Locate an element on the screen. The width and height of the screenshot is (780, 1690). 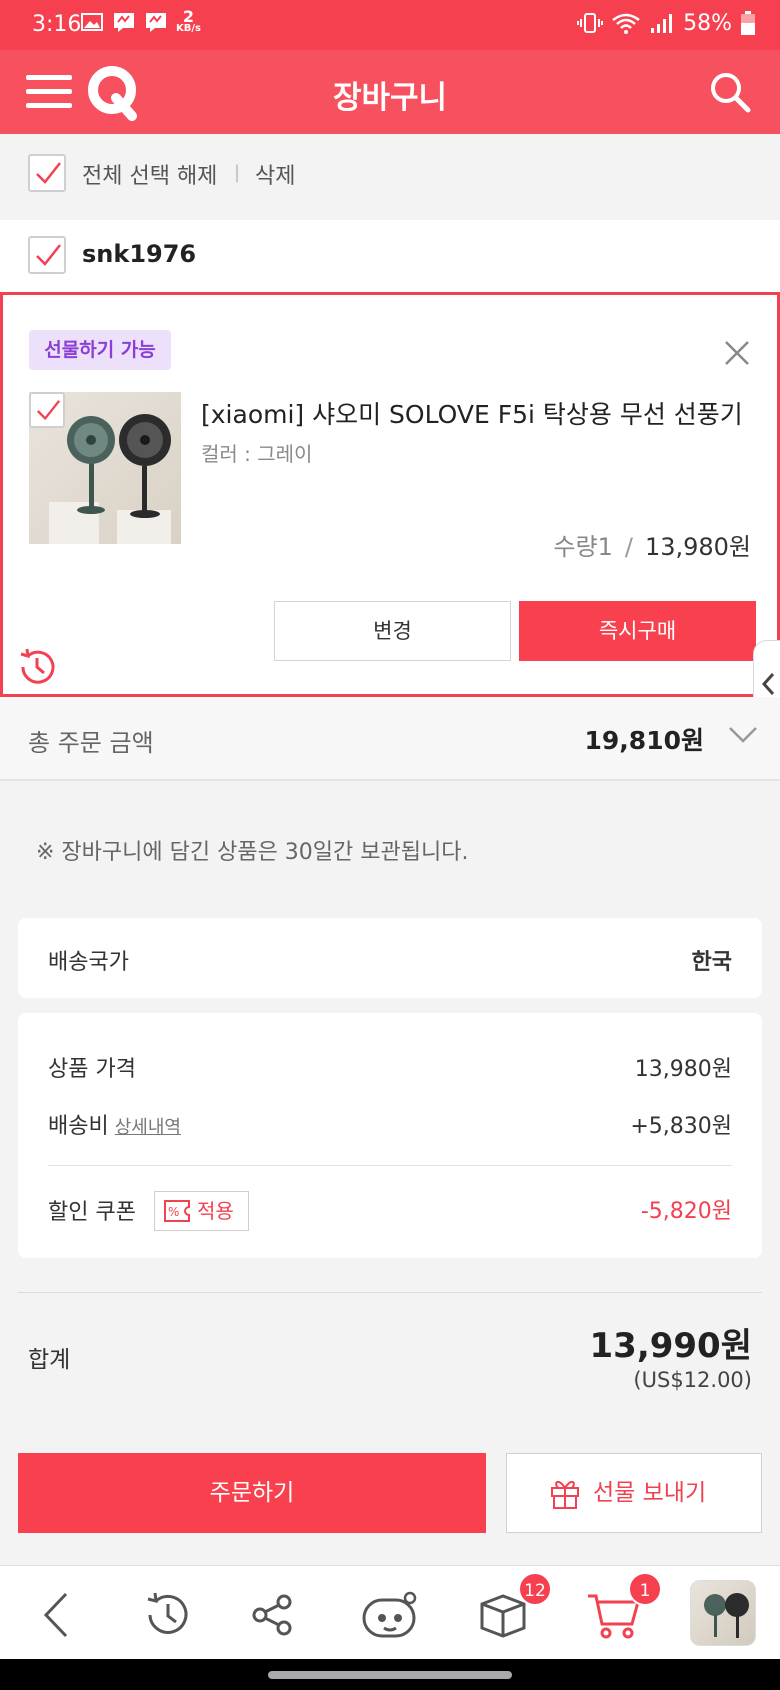
gesture-navigation-bar is located at coordinates (390, 1674).